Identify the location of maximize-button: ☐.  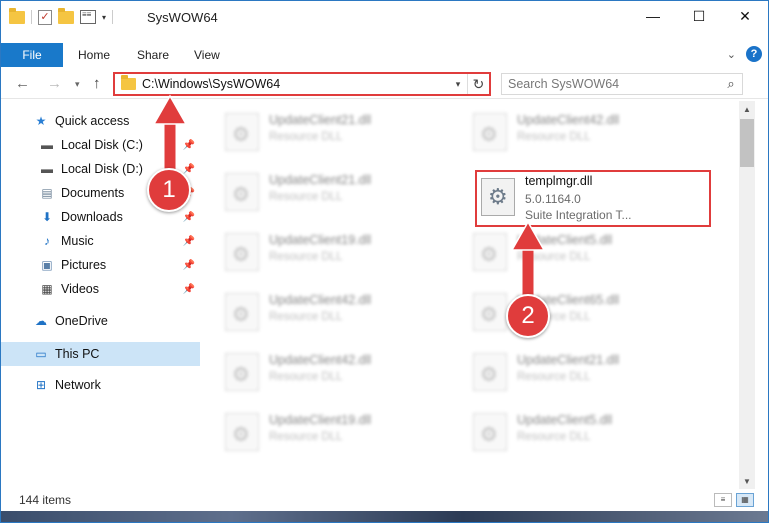
(699, 16).